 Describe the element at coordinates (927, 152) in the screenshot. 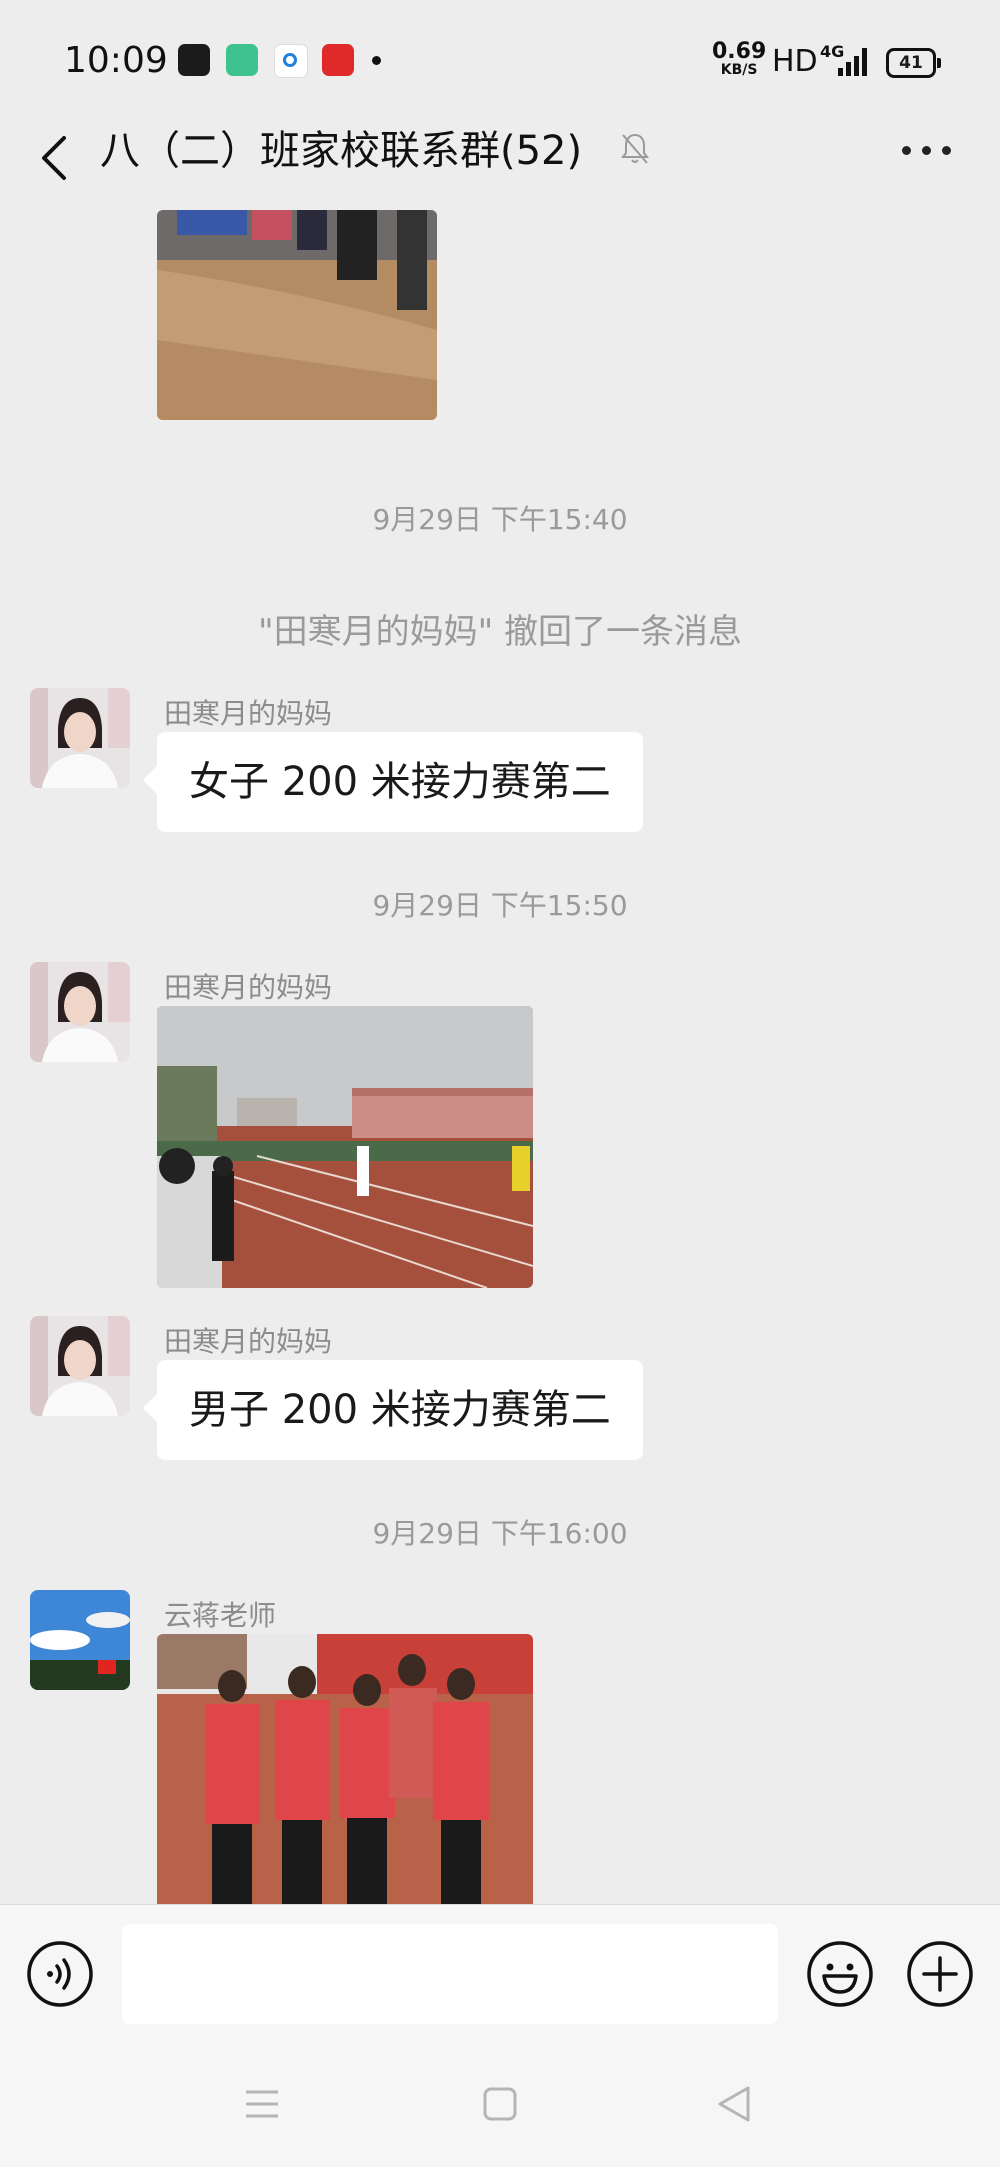

I see `more-dots-icon` at that location.